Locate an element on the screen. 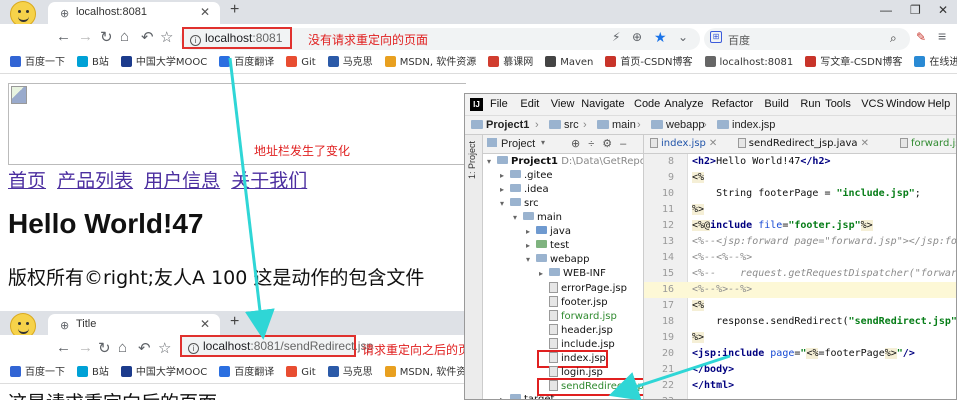 The width and height of the screenshot is (957, 400). panel-tools-icons: ⊕÷⚙– is located at coordinates (602, 143).